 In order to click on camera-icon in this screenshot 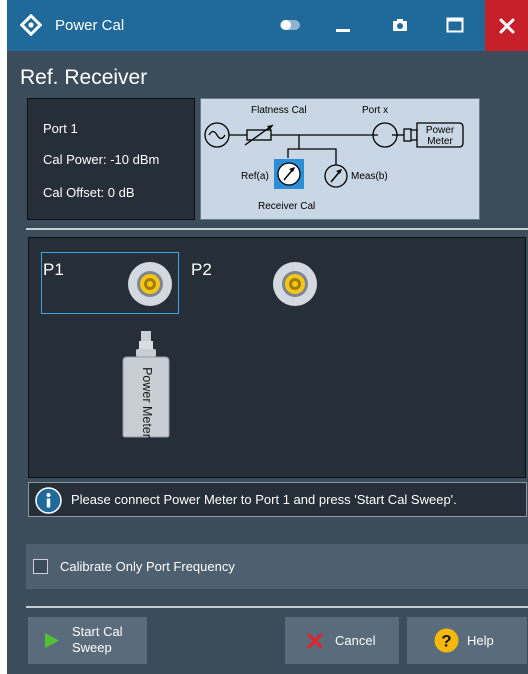, I will do `click(400, 25)`.